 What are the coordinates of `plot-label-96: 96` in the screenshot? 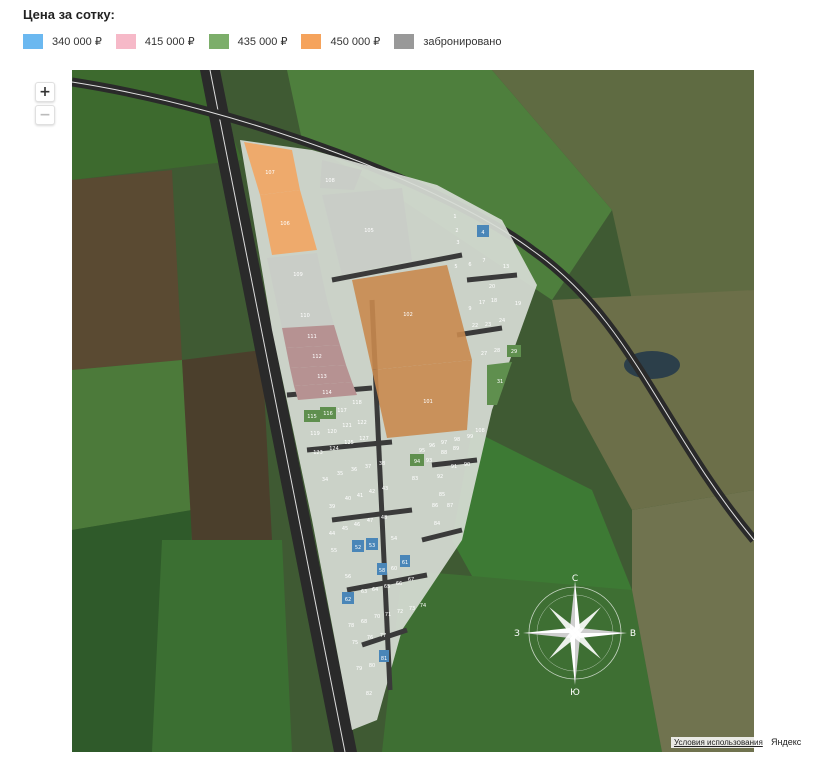 It's located at (432, 446).